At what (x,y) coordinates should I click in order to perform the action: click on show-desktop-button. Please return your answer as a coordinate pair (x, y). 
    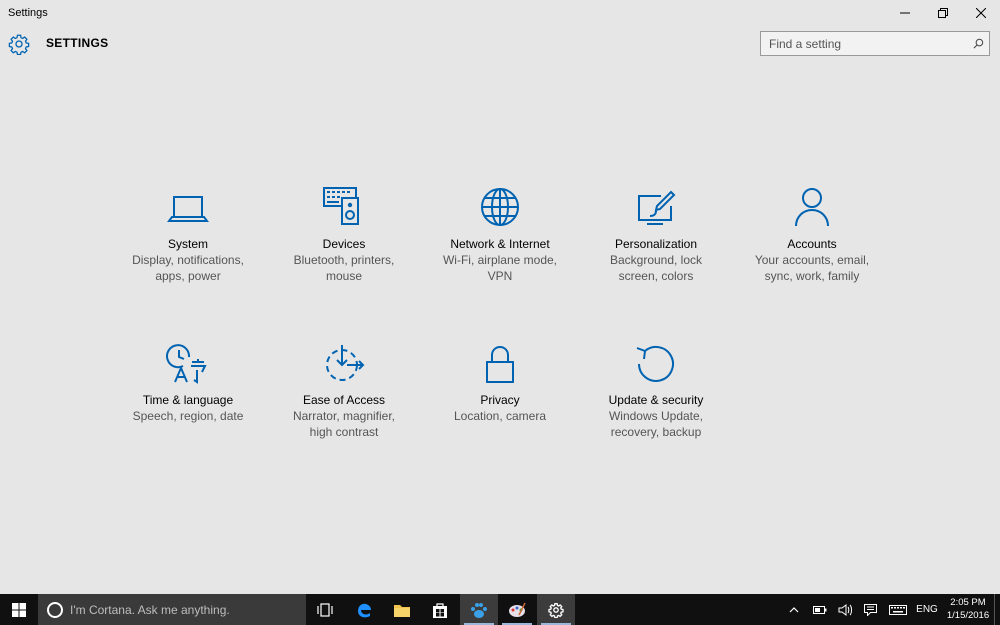
    Looking at the image, I should click on (997, 609).